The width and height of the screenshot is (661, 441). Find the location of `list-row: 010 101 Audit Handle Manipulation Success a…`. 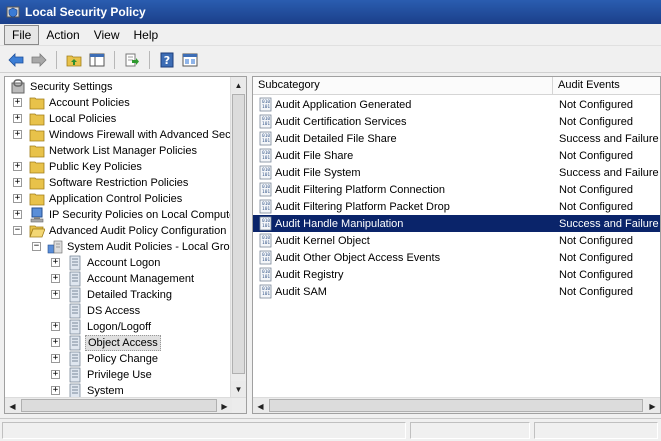

list-row: 010 101 Audit Handle Manipulation Success a… is located at coordinates (456, 223).